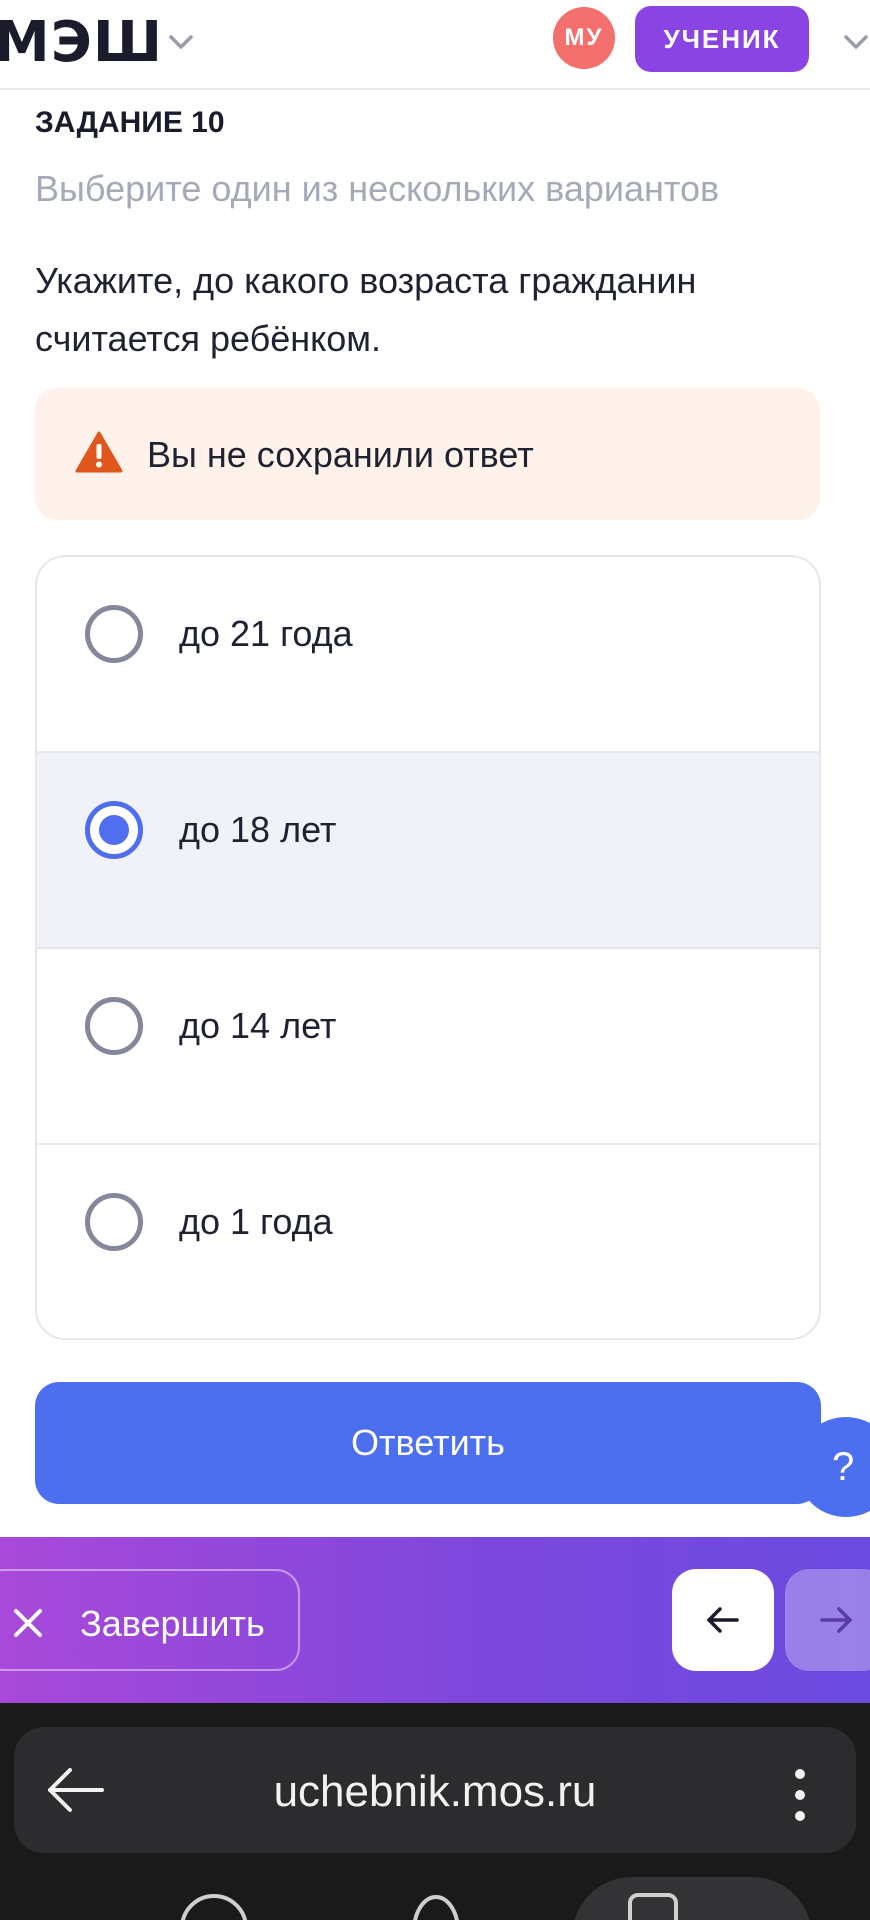 Image resolution: width=870 pixels, height=1920 pixels. I want to click on answer-option-label: до 18 лет, so click(258, 829).